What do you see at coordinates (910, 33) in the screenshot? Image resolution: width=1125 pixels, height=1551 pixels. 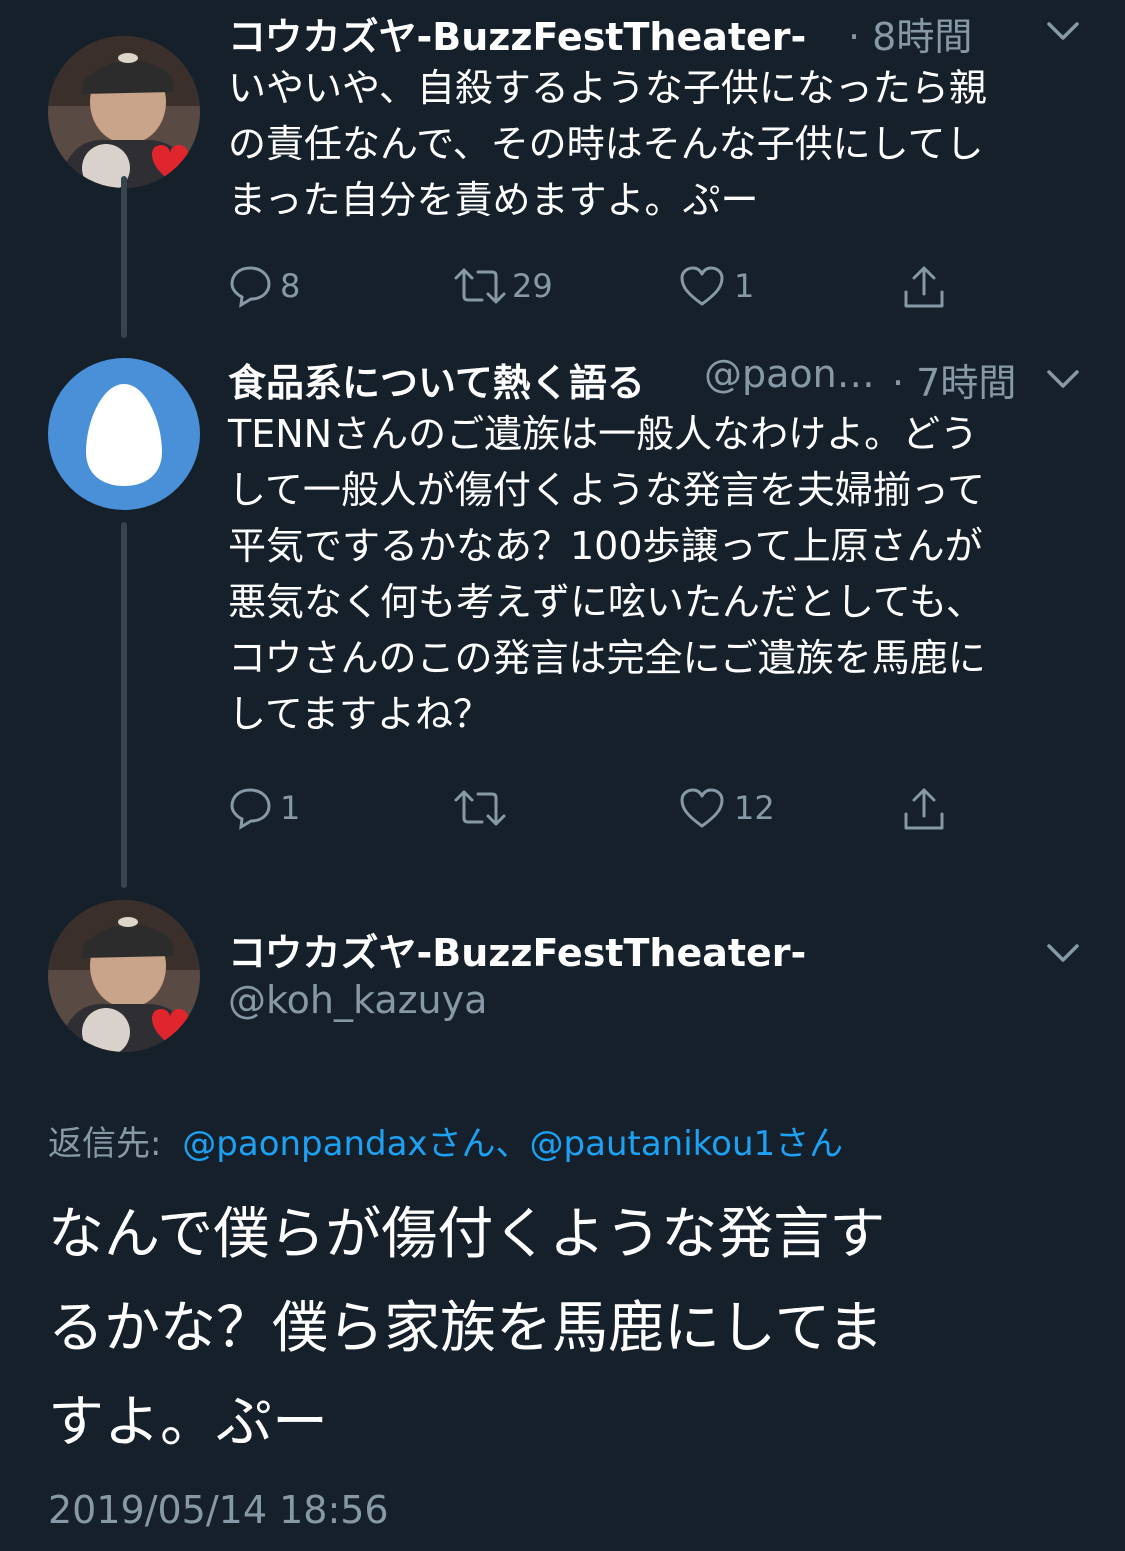 I see `tweet-time: · 8時間` at bounding box center [910, 33].